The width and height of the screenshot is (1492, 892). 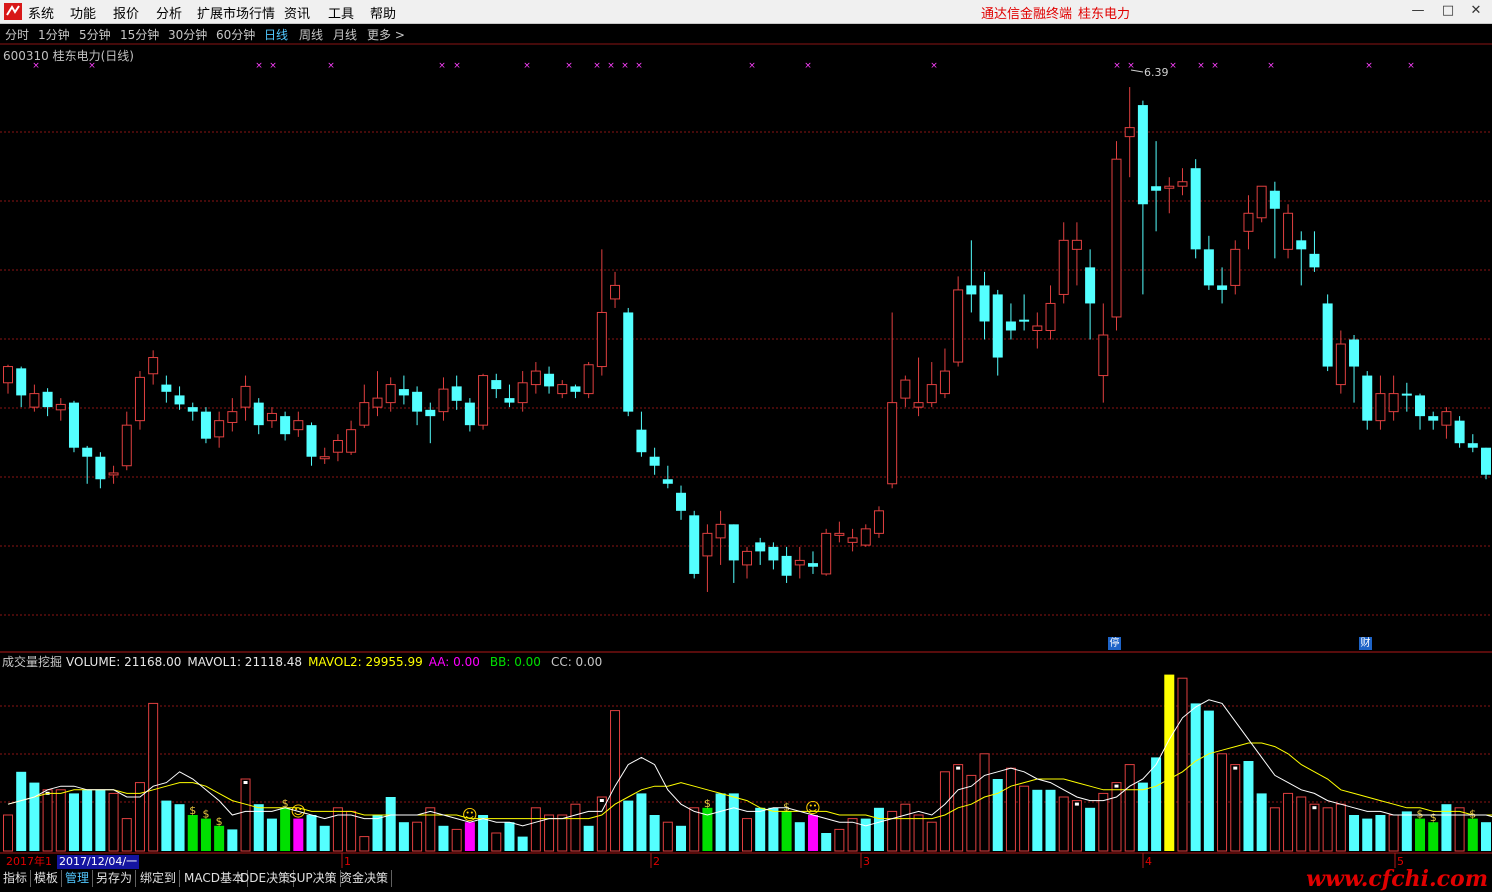 What do you see at coordinates (1114, 643) in the screenshot?
I see `suspension-badge: 停` at bounding box center [1114, 643].